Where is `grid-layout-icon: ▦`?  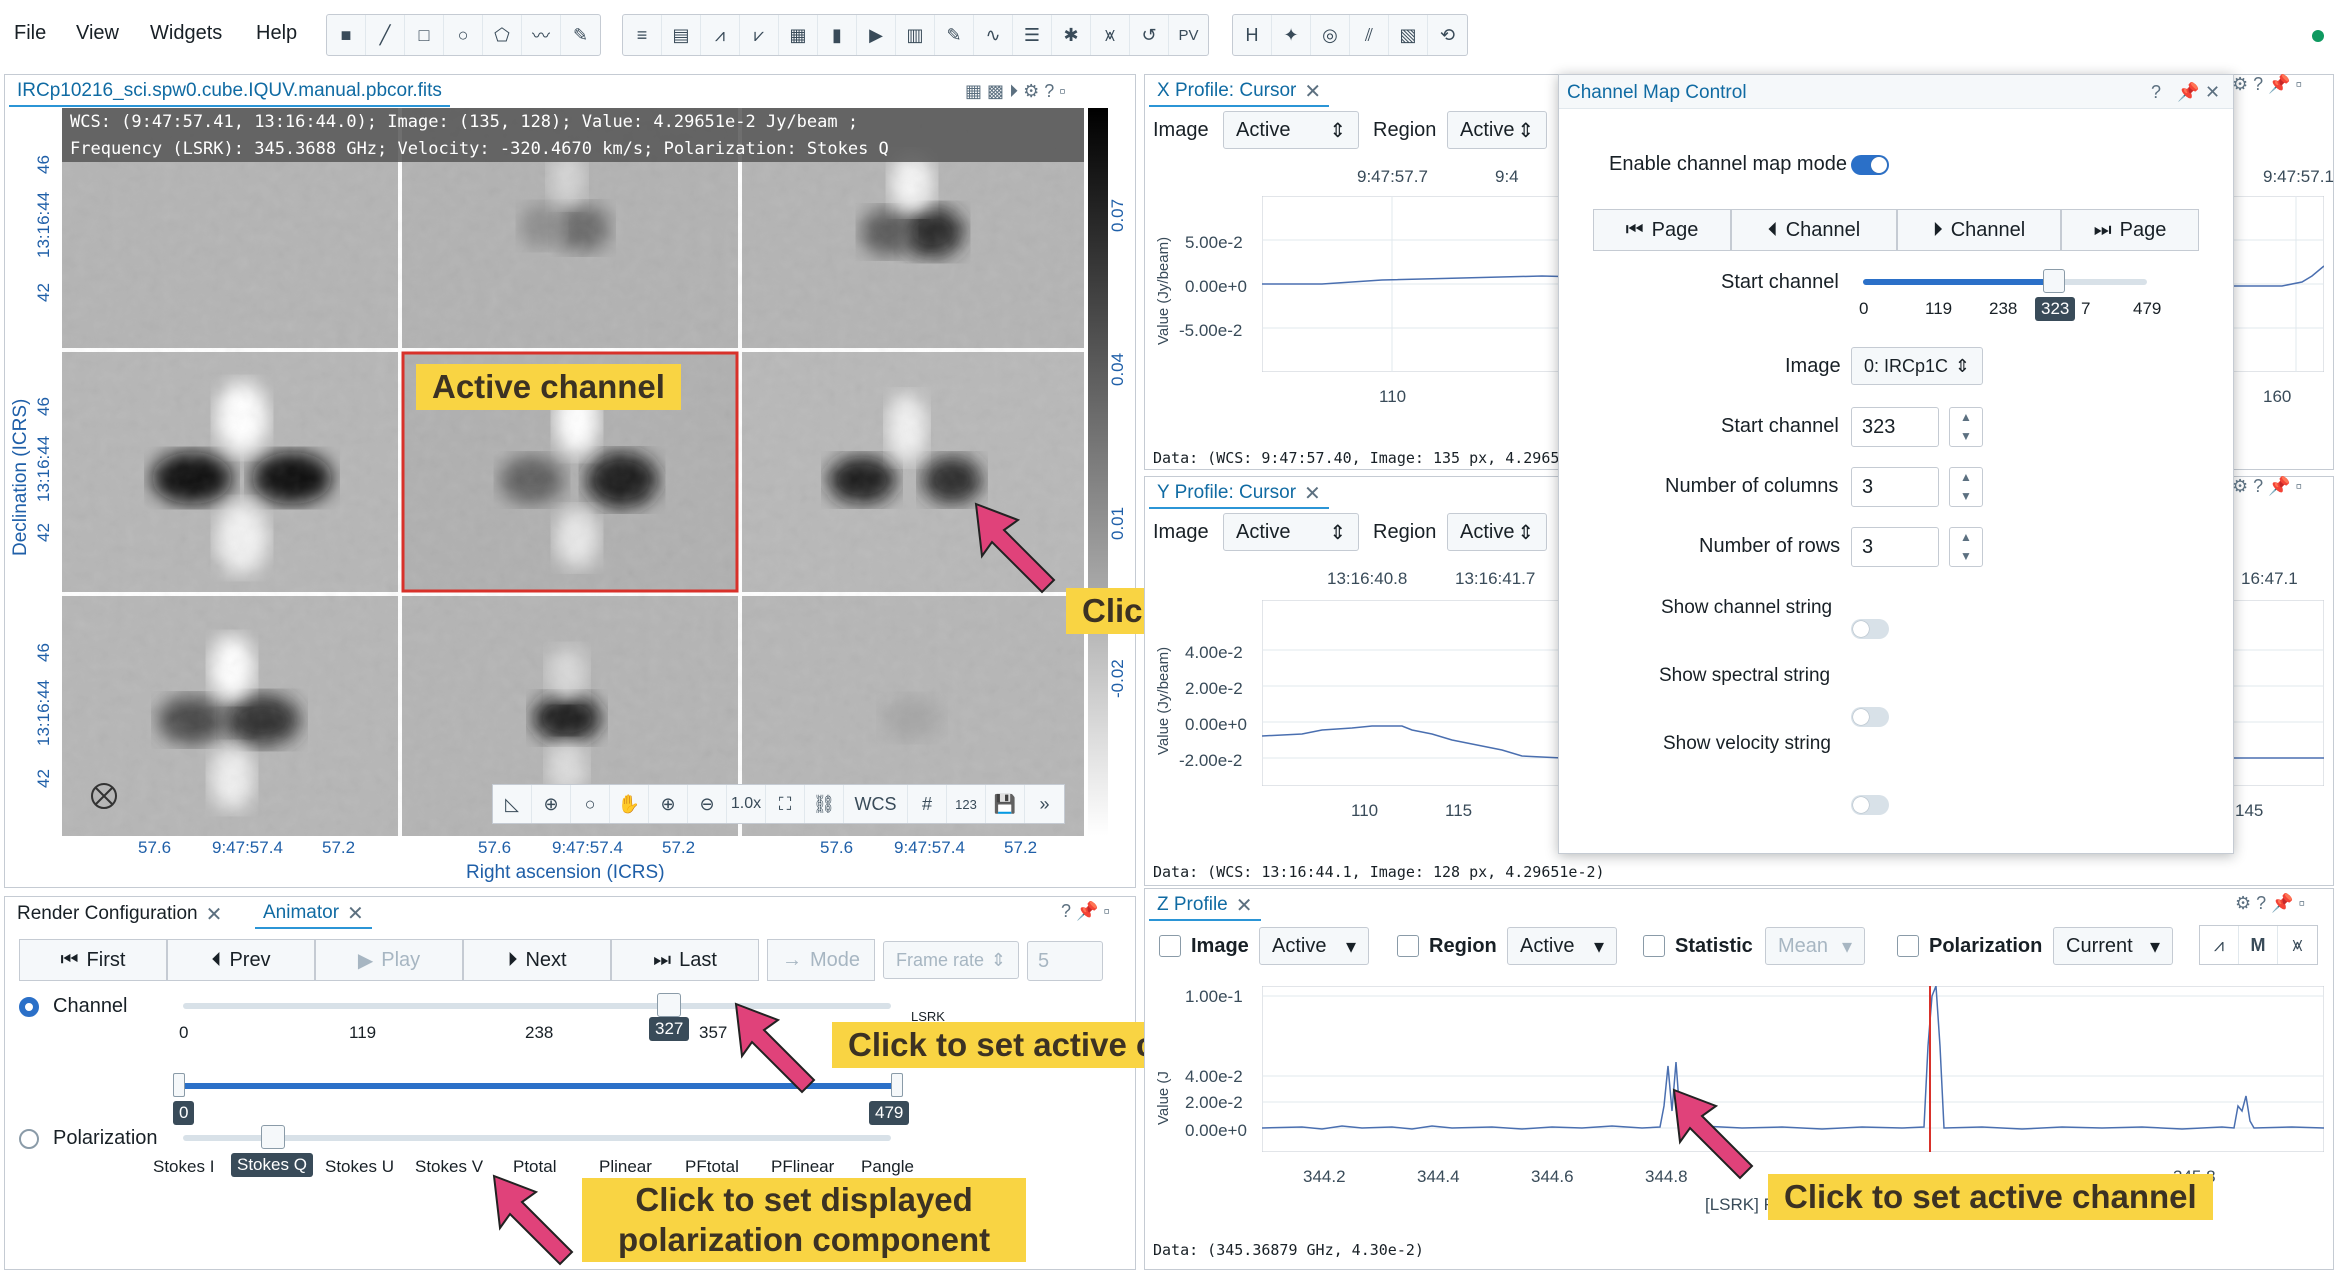 grid-layout-icon: ▦ is located at coordinates (973, 91).